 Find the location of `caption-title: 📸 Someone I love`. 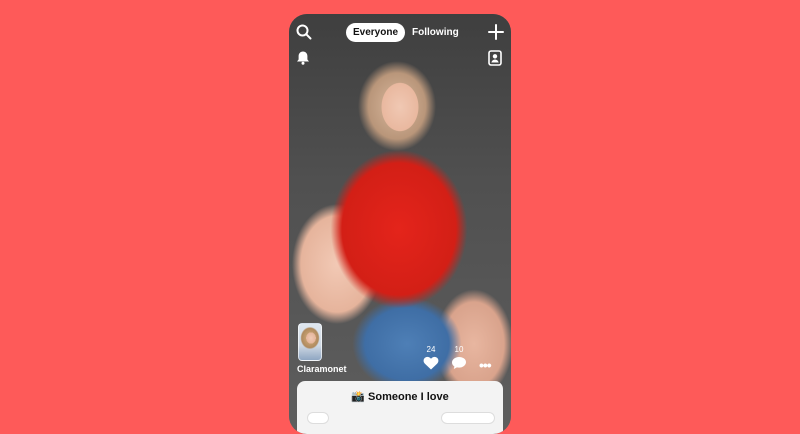

caption-title: 📸 Someone I love is located at coordinates (400, 396).